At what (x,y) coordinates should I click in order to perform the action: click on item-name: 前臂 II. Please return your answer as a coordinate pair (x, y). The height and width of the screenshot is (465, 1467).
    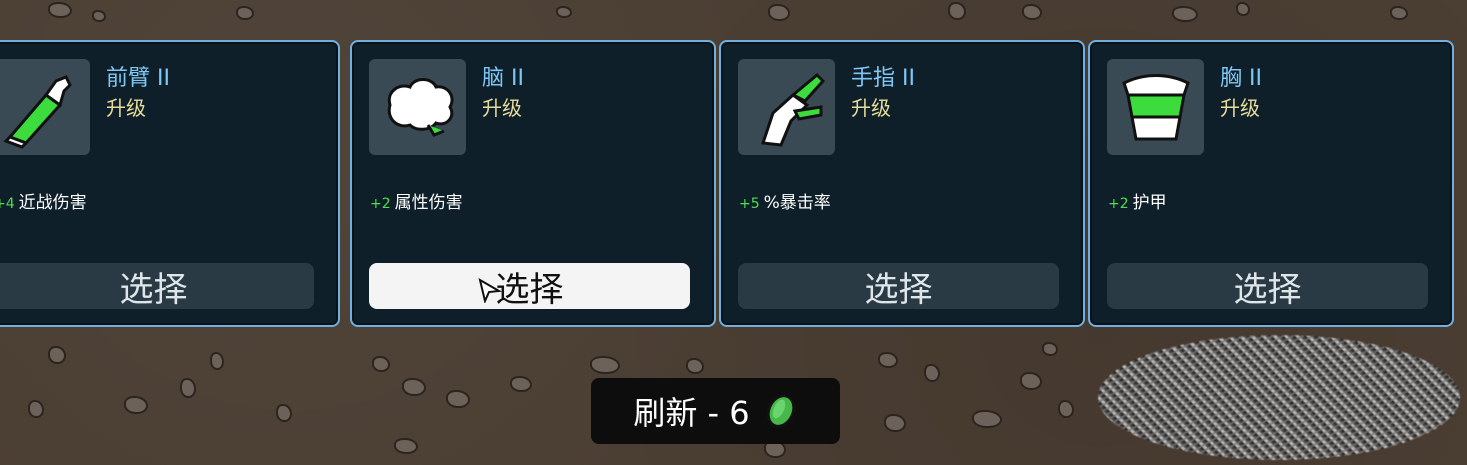
    Looking at the image, I should click on (138, 78).